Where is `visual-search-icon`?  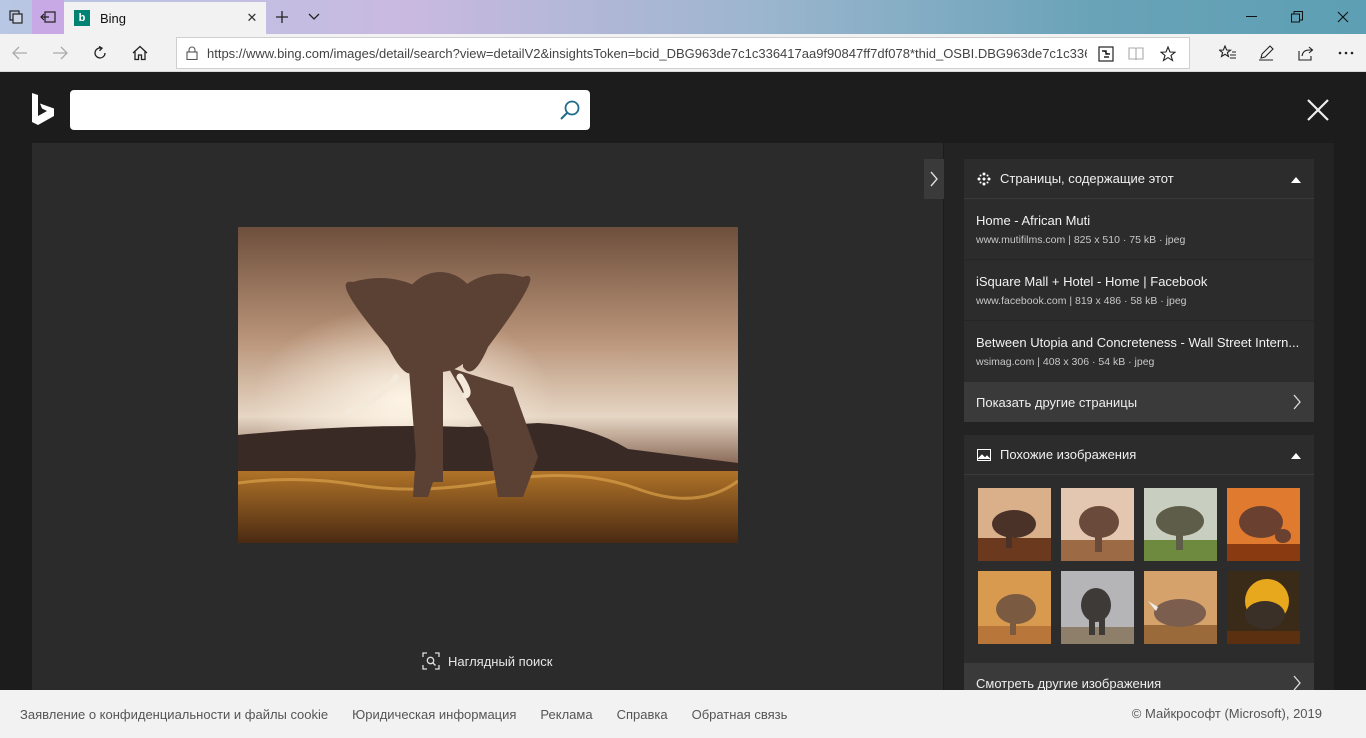 visual-search-icon is located at coordinates (431, 661).